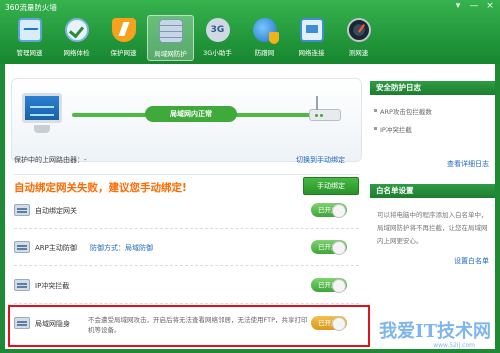 This screenshot has width=500, height=353. I want to click on computer-icon, so click(42, 108).